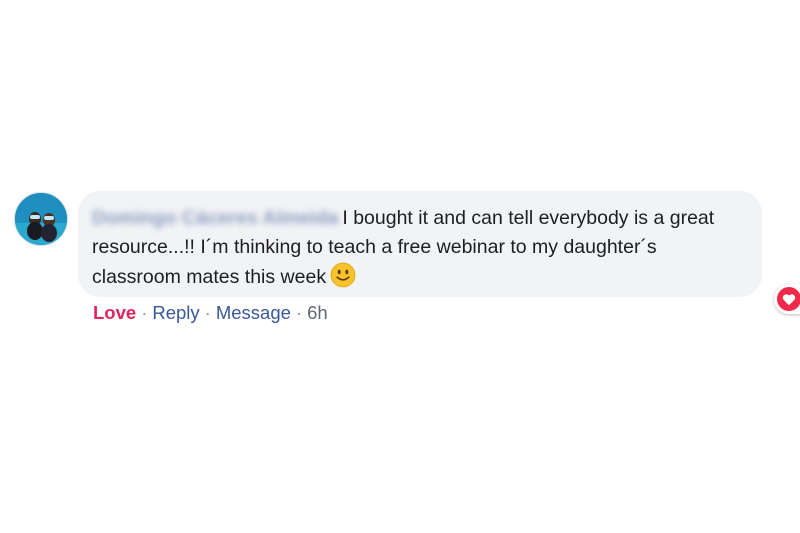  I want to click on comment-timestamp: 6h, so click(317, 312).